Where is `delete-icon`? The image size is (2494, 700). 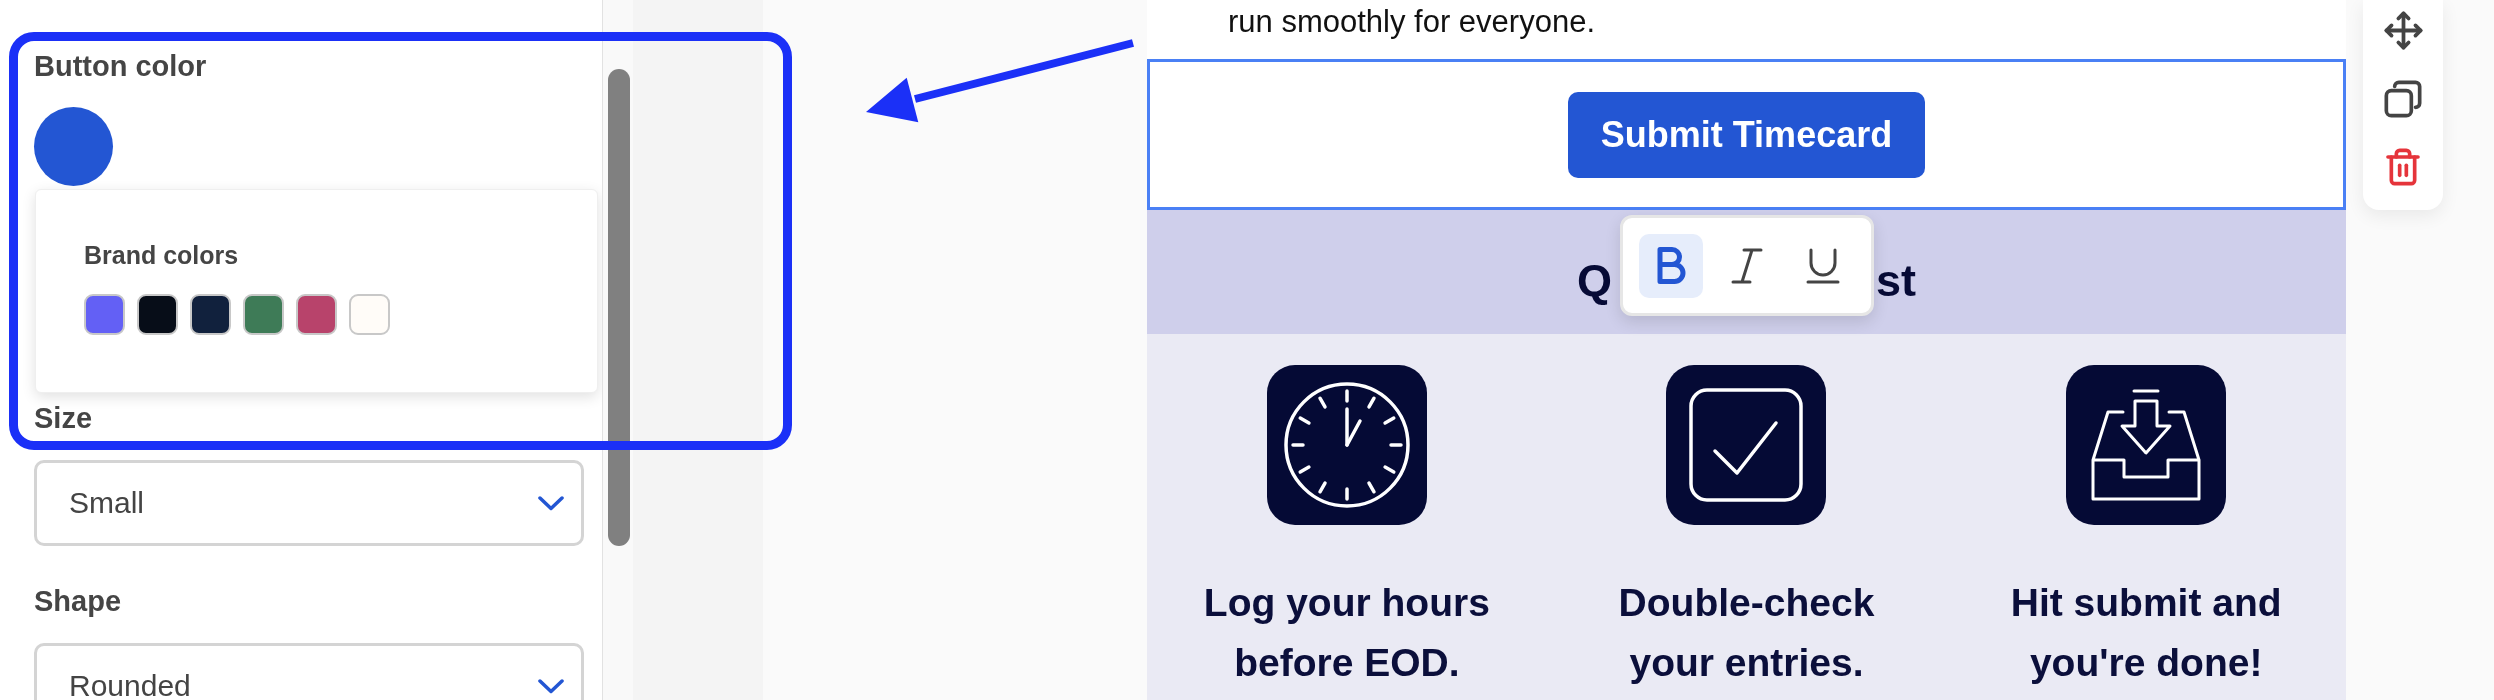
delete-icon is located at coordinates (2403, 167).